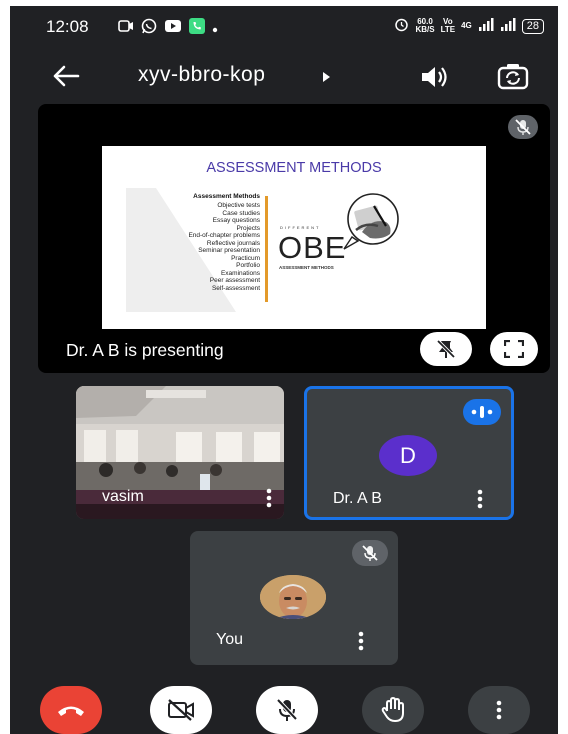  Describe the element at coordinates (425, 29) in the screenshot. I see `net-speed-unit: KB/S` at that location.